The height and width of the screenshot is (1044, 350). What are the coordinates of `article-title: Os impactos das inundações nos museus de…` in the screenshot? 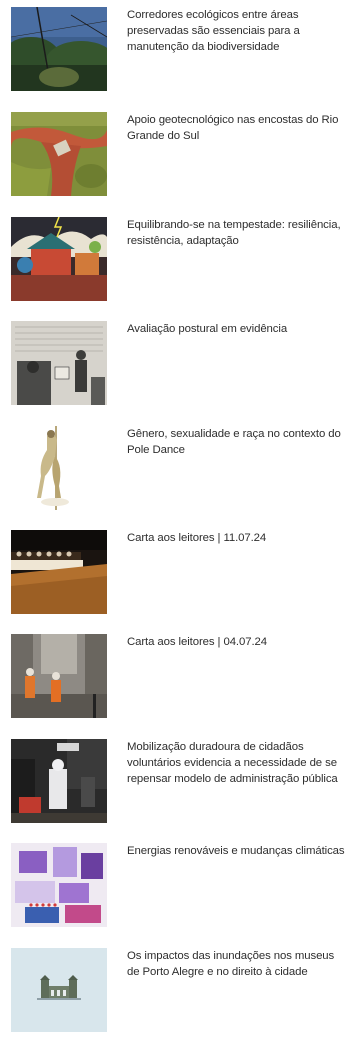 It's located at (238, 964).